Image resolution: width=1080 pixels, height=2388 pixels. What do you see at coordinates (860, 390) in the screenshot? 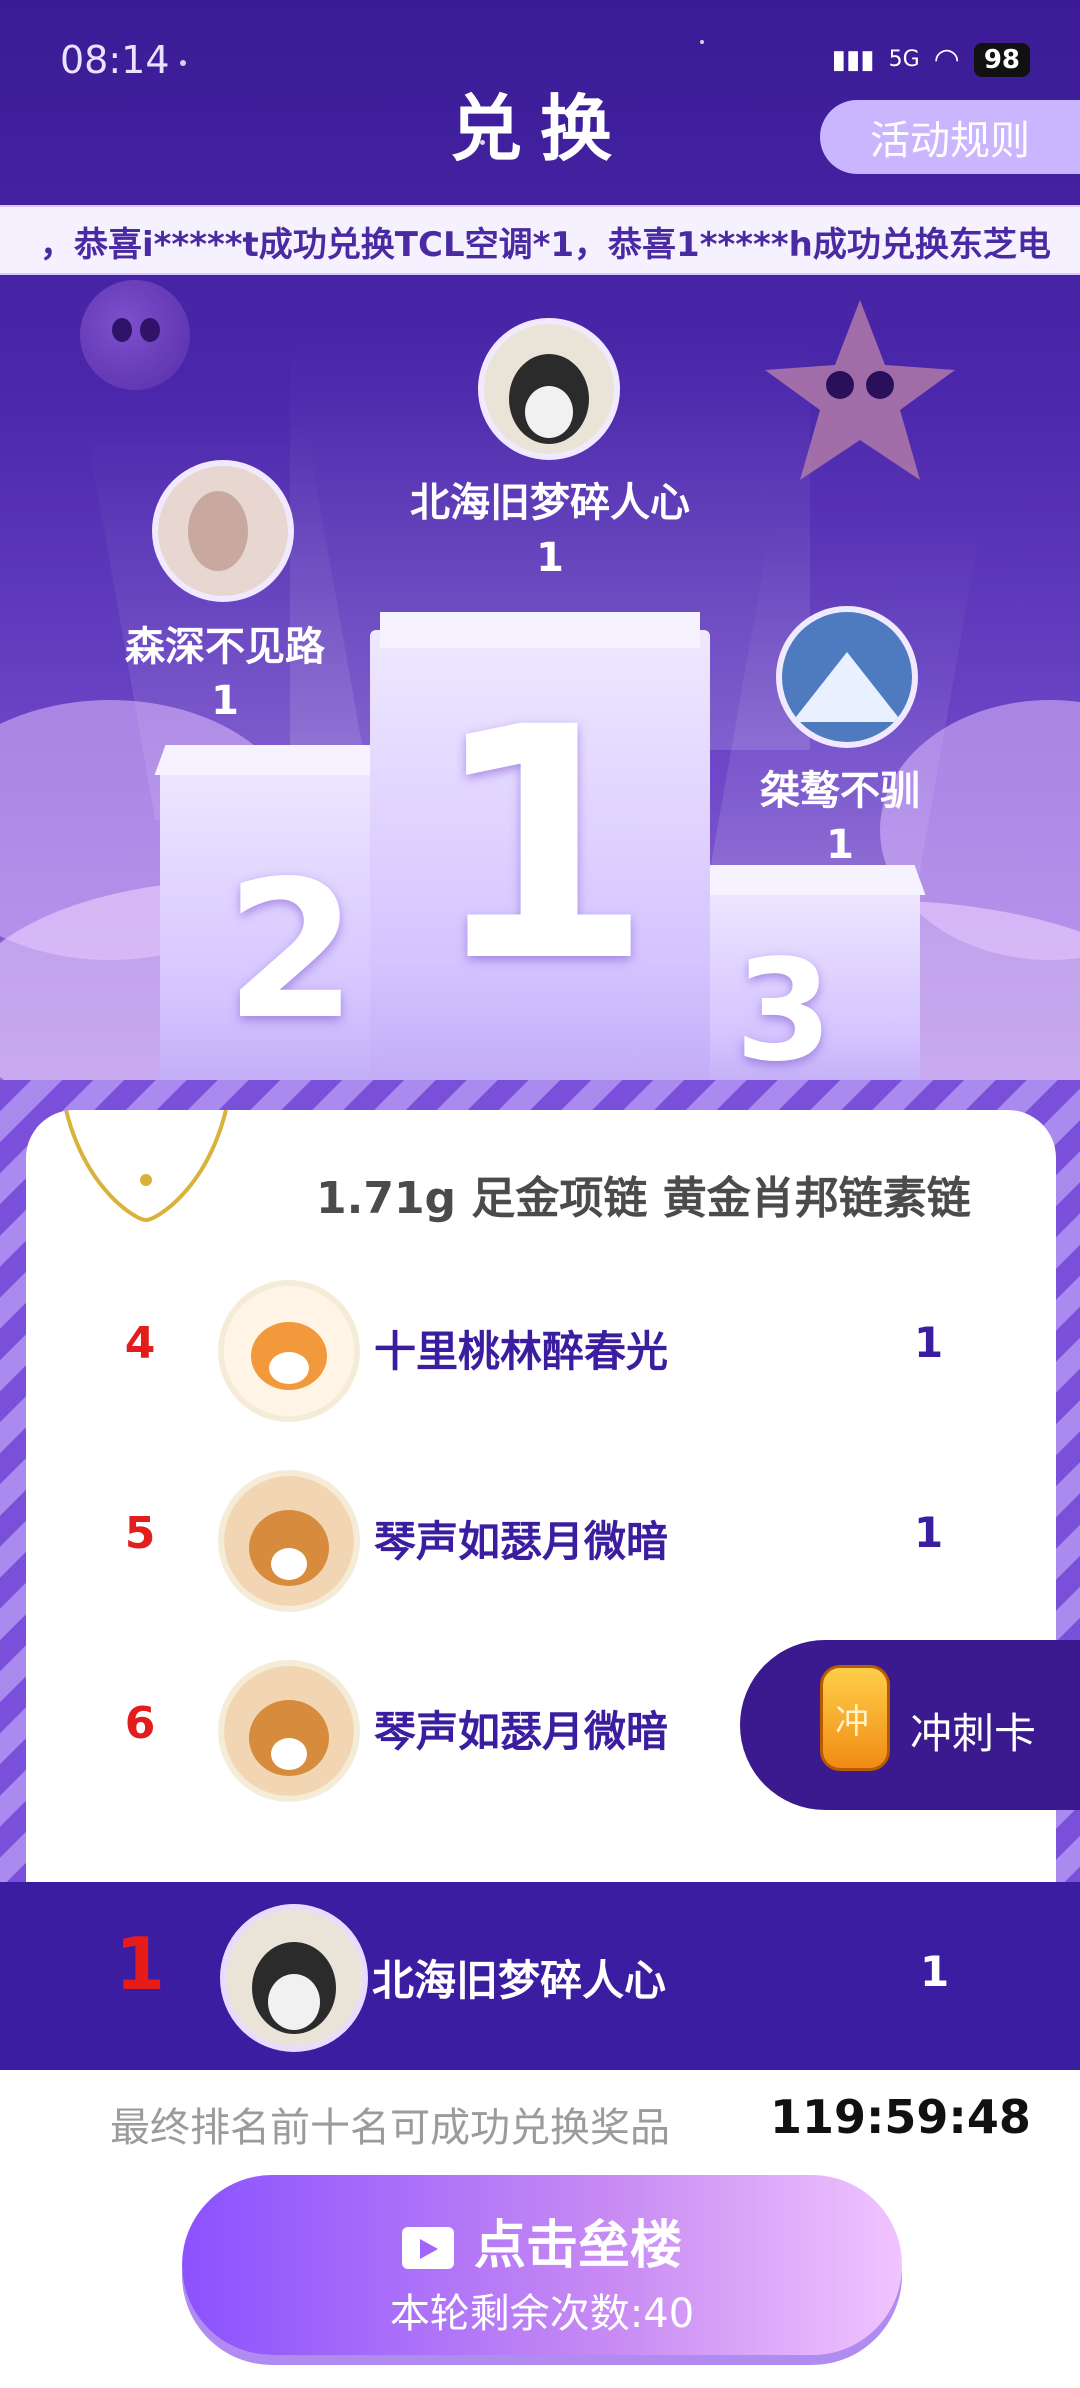
I see `star-mascot-icon` at bounding box center [860, 390].